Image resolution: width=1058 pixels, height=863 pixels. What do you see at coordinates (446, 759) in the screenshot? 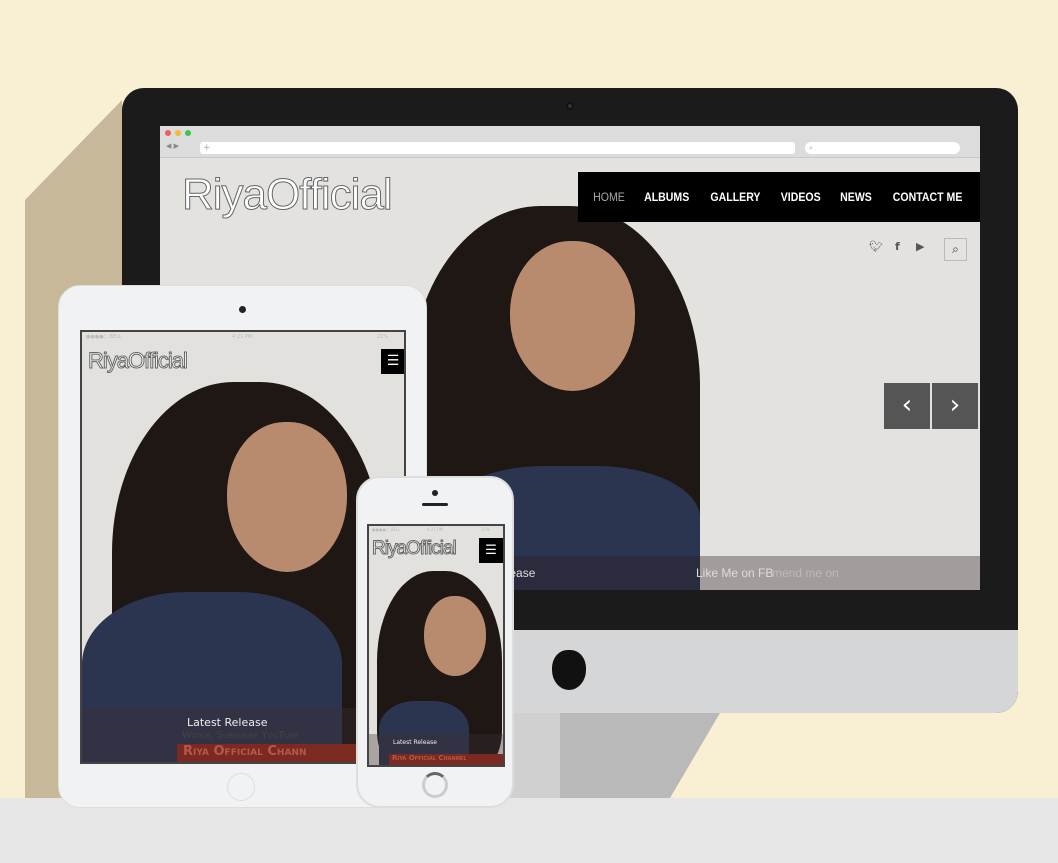
I see `channel-banner: Riya Official Channel` at bounding box center [446, 759].